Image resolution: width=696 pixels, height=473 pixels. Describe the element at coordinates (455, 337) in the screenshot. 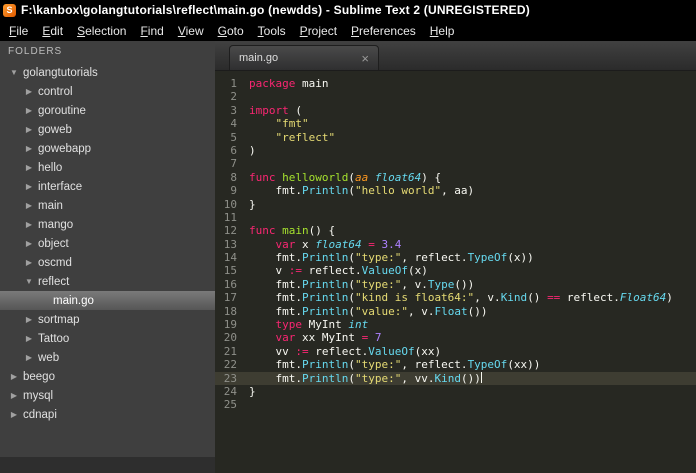

I see `code-line-20: 20 var xx MyInt = 7` at that location.